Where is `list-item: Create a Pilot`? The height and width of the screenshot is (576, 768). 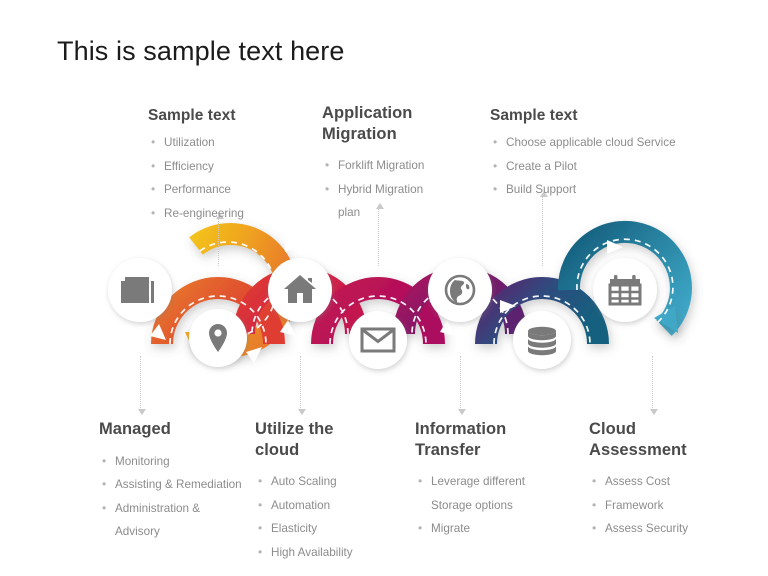 list-item: Create a Pilot is located at coordinates (595, 167).